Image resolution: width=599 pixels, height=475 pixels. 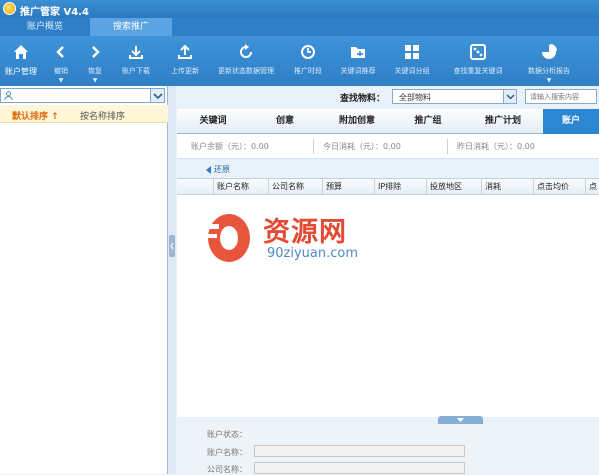 I want to click on balance-label: 账户余额（元）：, so click(x=221, y=146).